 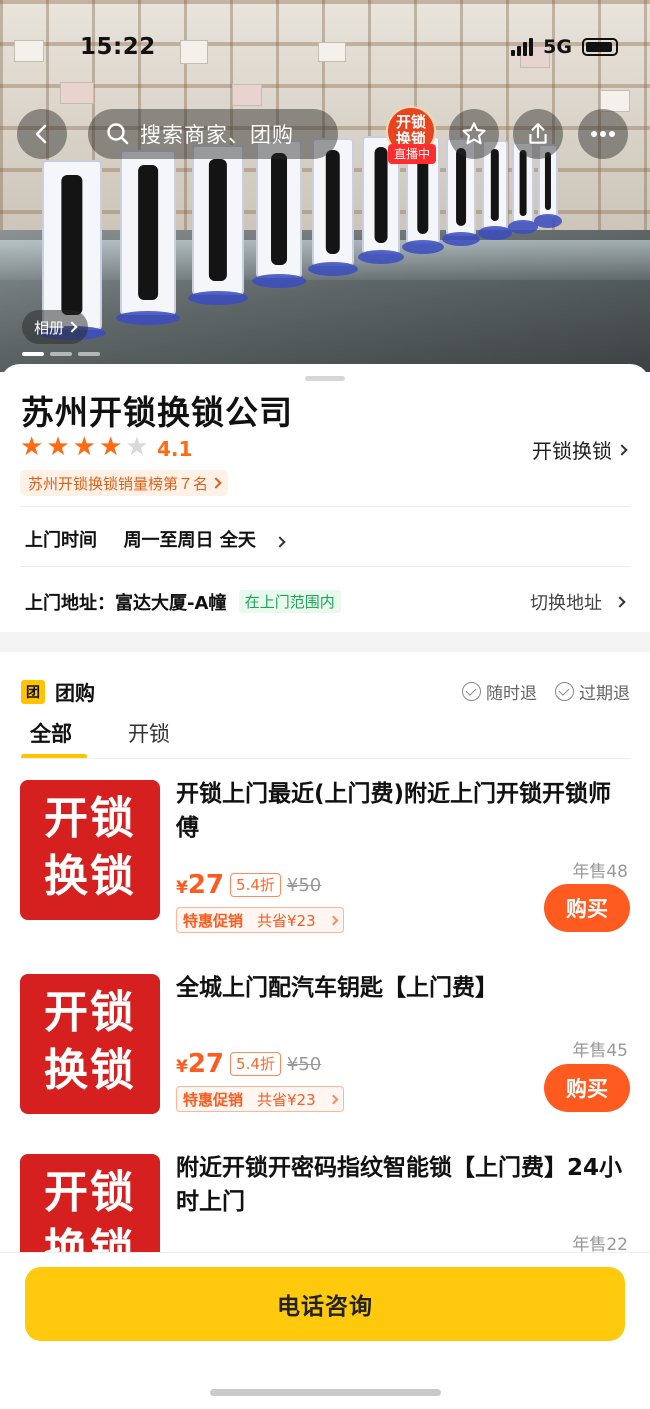 I want to click on rating-score: 4.1, so click(x=175, y=449).